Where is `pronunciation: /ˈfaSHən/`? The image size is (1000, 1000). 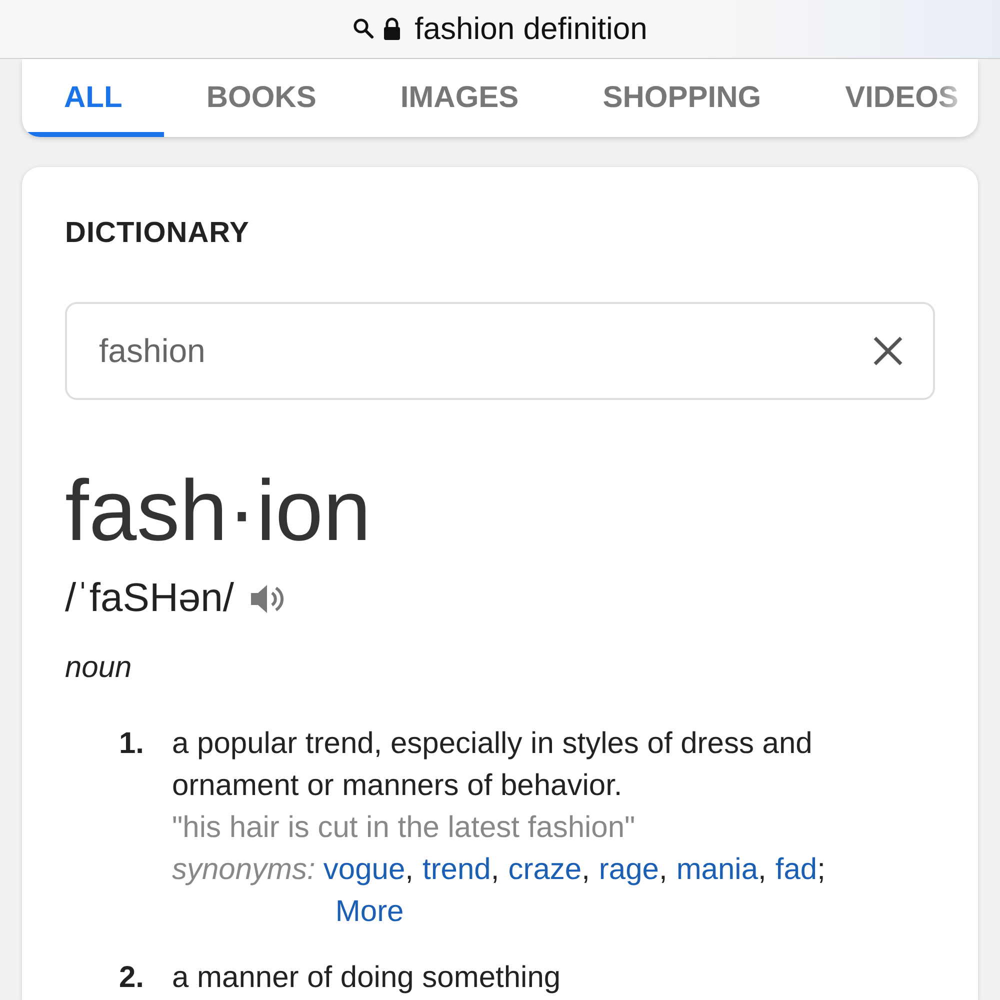
pronunciation: /ˈfaSHən/ is located at coordinates (149, 598).